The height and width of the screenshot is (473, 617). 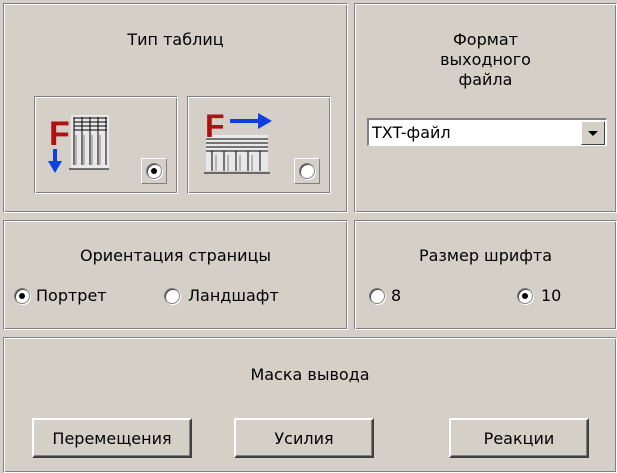 I want to click on font-size-title: Размер шрифта, so click(x=485, y=255).